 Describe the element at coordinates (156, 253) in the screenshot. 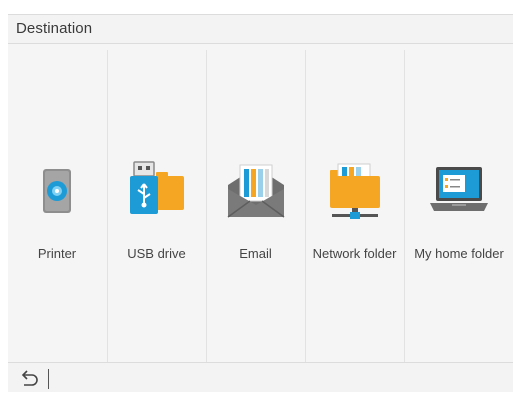

I see `destination-label: USB drive` at that location.